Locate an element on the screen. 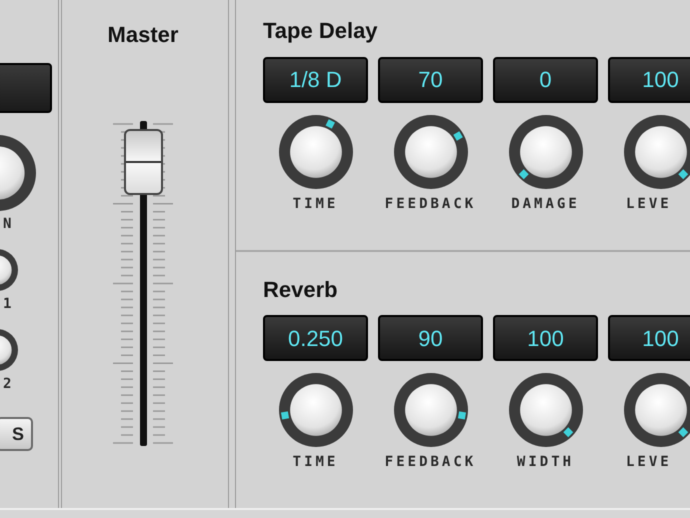 The width and height of the screenshot is (690, 518). knob-label: 2 is located at coordinates (8, 384).